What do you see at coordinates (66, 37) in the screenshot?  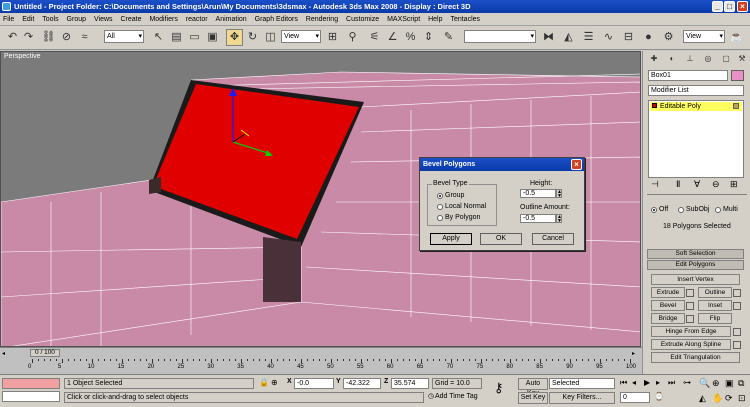 I see `unlink-icon: ⊘` at bounding box center [66, 37].